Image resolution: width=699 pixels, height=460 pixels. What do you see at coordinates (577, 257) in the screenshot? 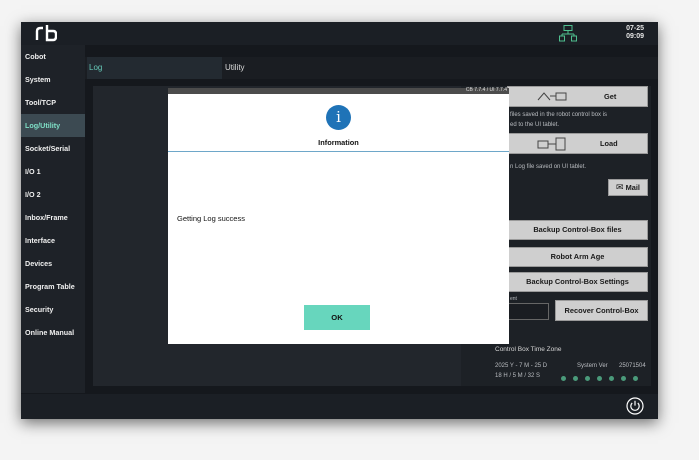
I see `robot-arm-age-button: Robot Arm Age` at bounding box center [577, 257].